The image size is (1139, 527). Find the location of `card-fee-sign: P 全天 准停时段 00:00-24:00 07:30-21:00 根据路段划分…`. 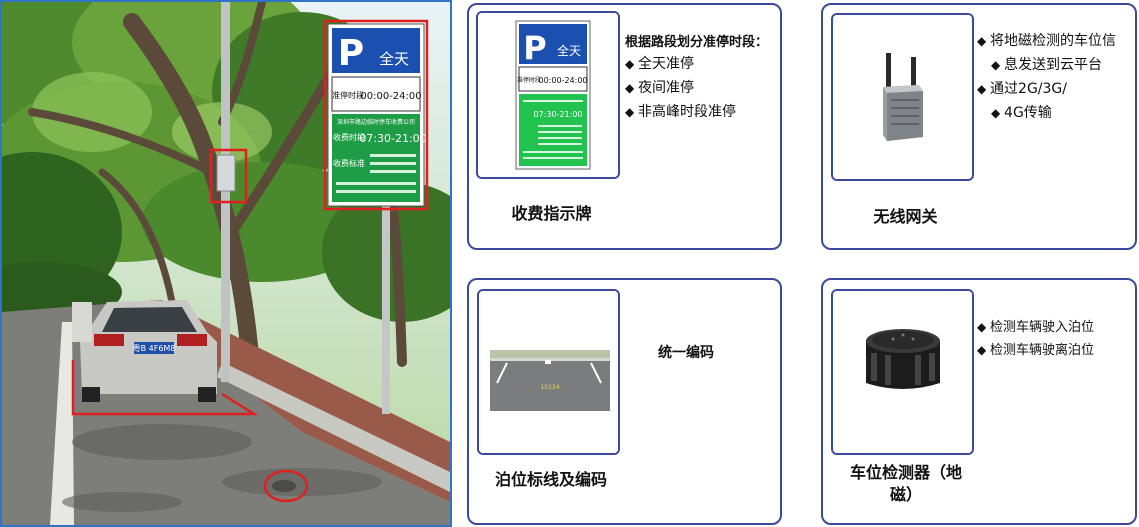

card-fee-sign: P 全天 准停时段 00:00-24:00 07:30-21:00 根据路段划分… is located at coordinates (624, 126).